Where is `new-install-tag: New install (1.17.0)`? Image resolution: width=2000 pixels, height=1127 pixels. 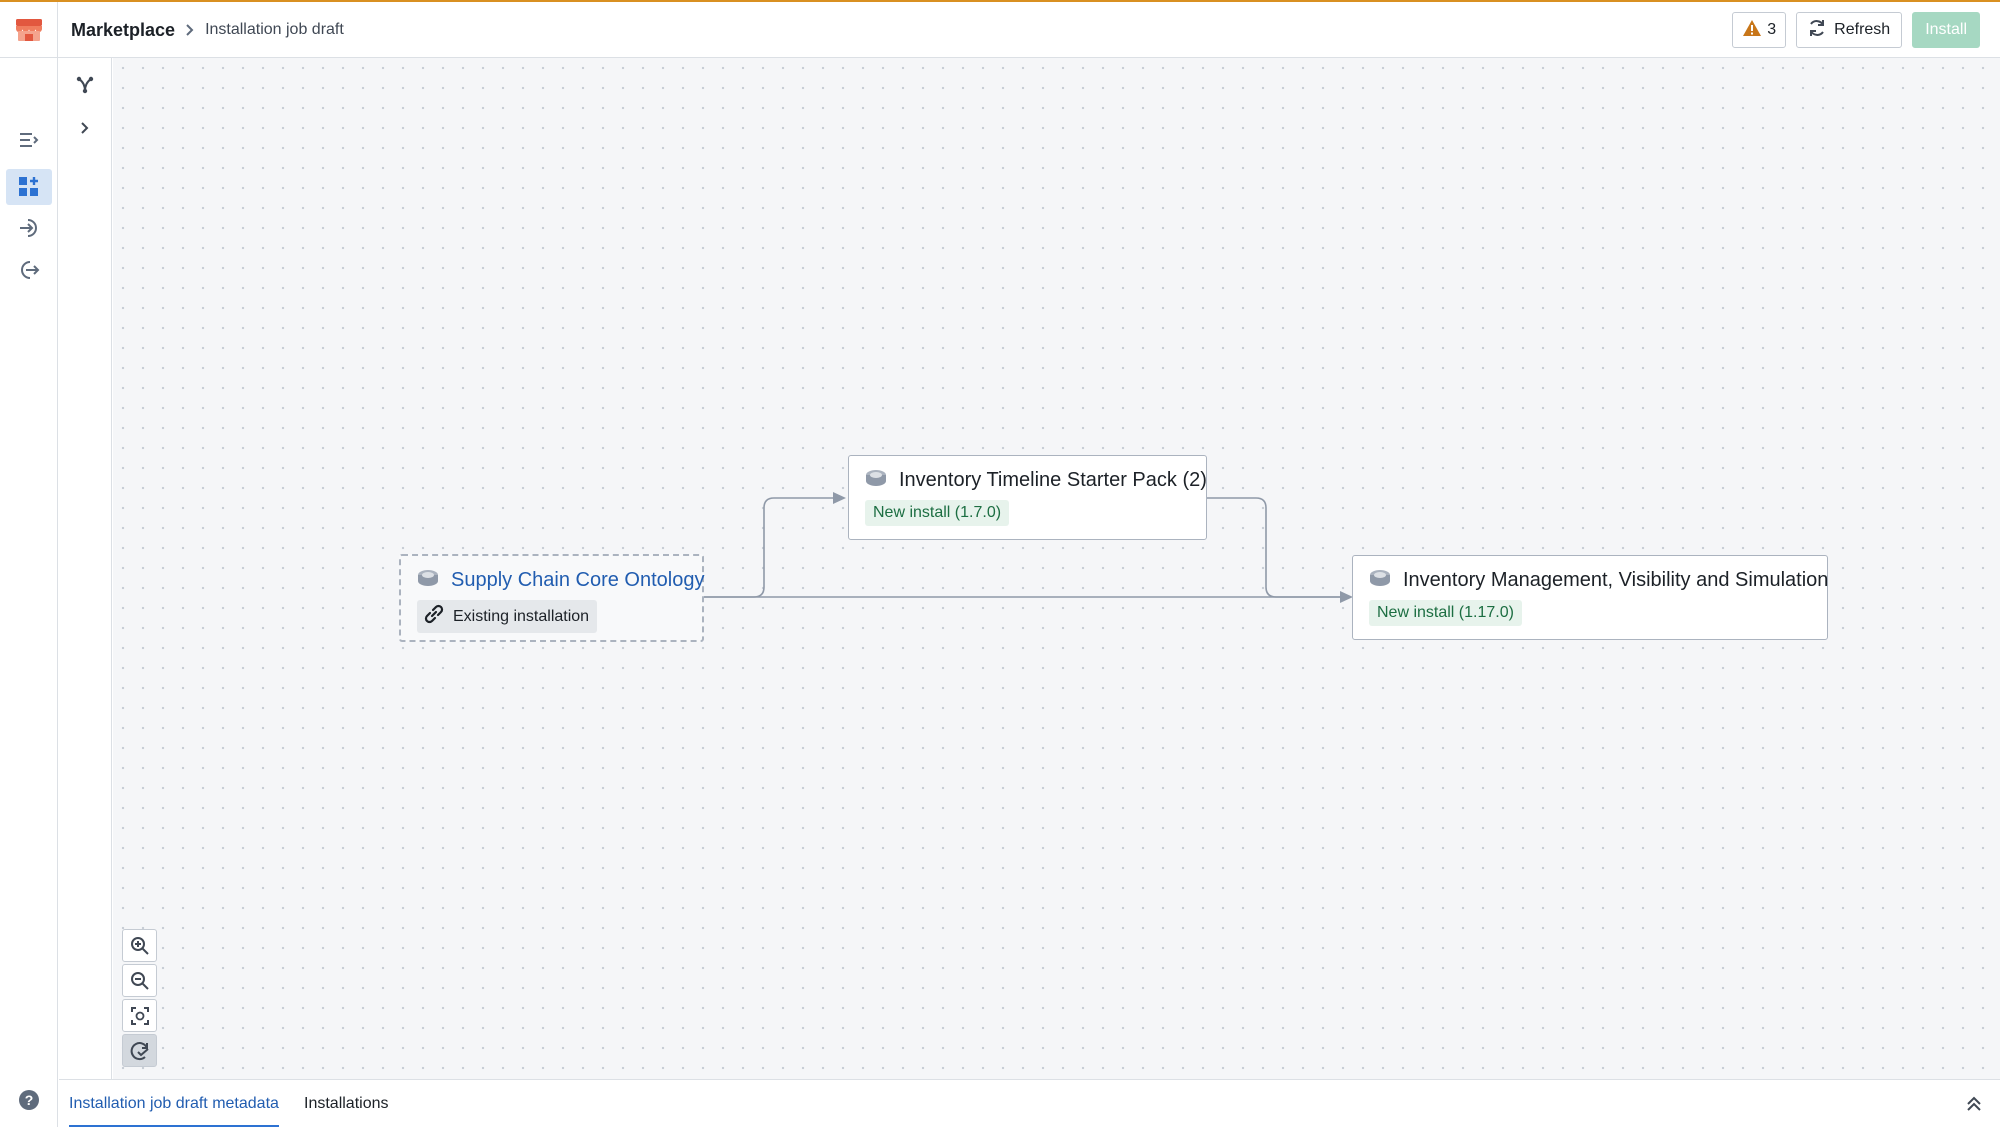 new-install-tag: New install (1.17.0) is located at coordinates (1445, 613).